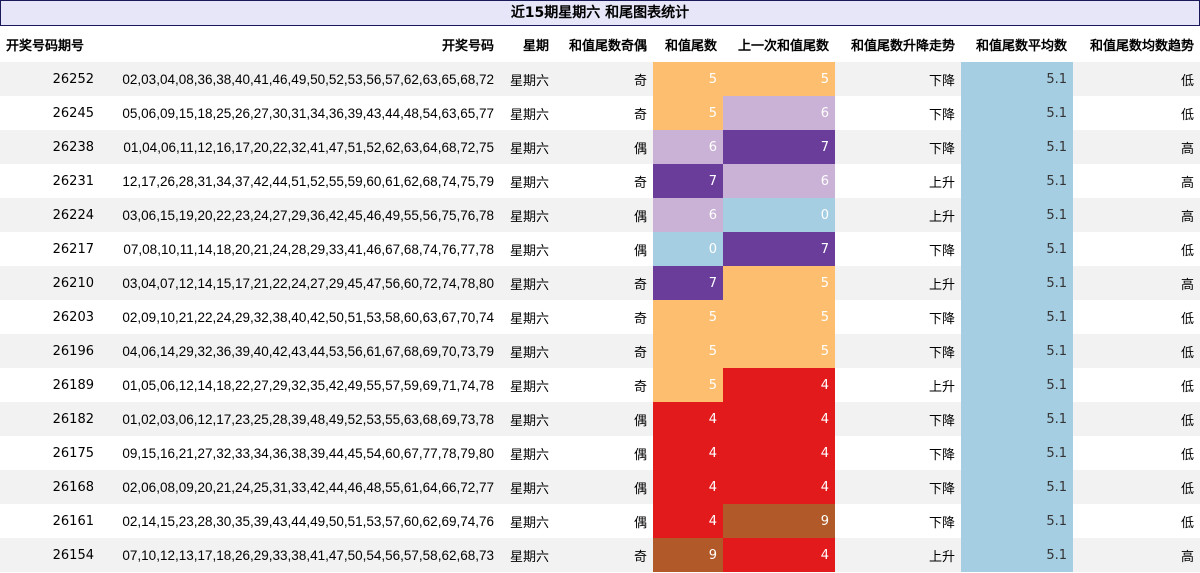  What do you see at coordinates (688, 44) in the screenshot?
I see `header-tail: 和值尾数` at bounding box center [688, 44].